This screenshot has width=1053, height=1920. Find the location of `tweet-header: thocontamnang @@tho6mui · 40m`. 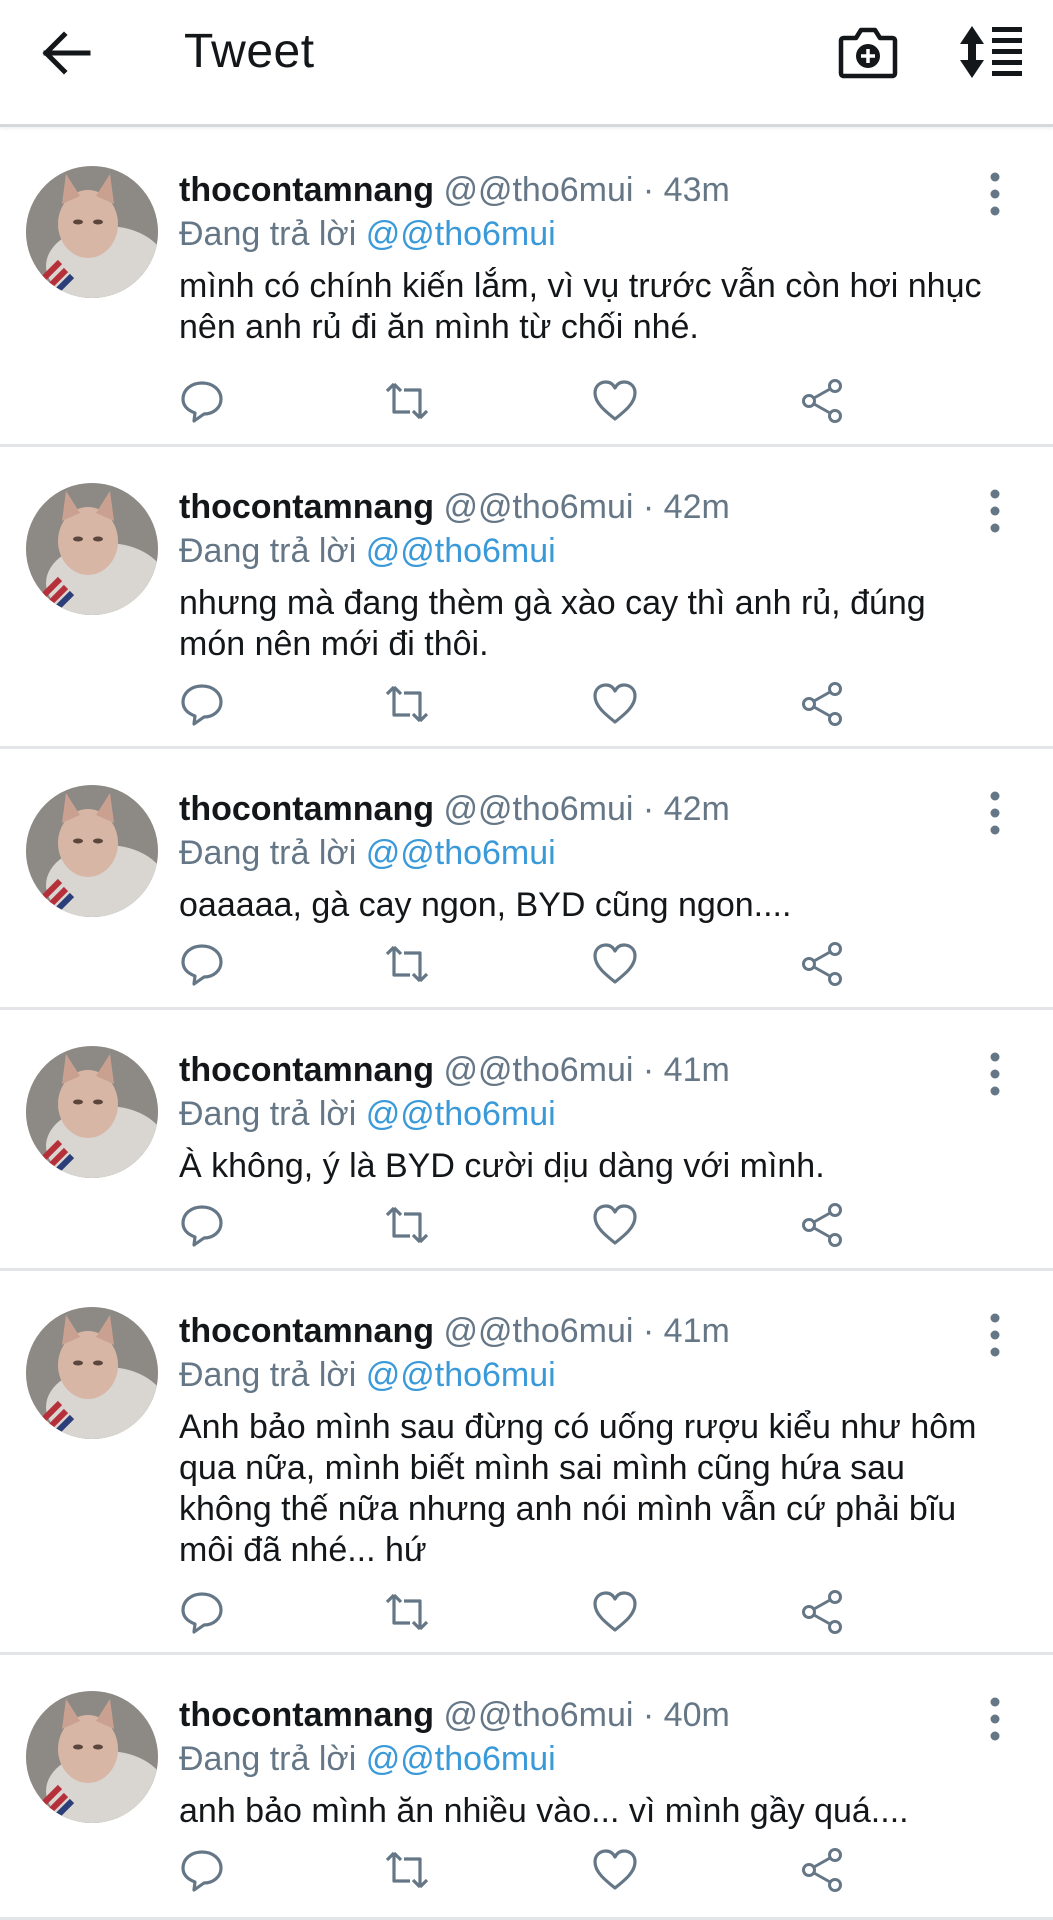

tweet-header: thocontamnang @@tho6mui · 40m is located at coordinates (586, 1715).